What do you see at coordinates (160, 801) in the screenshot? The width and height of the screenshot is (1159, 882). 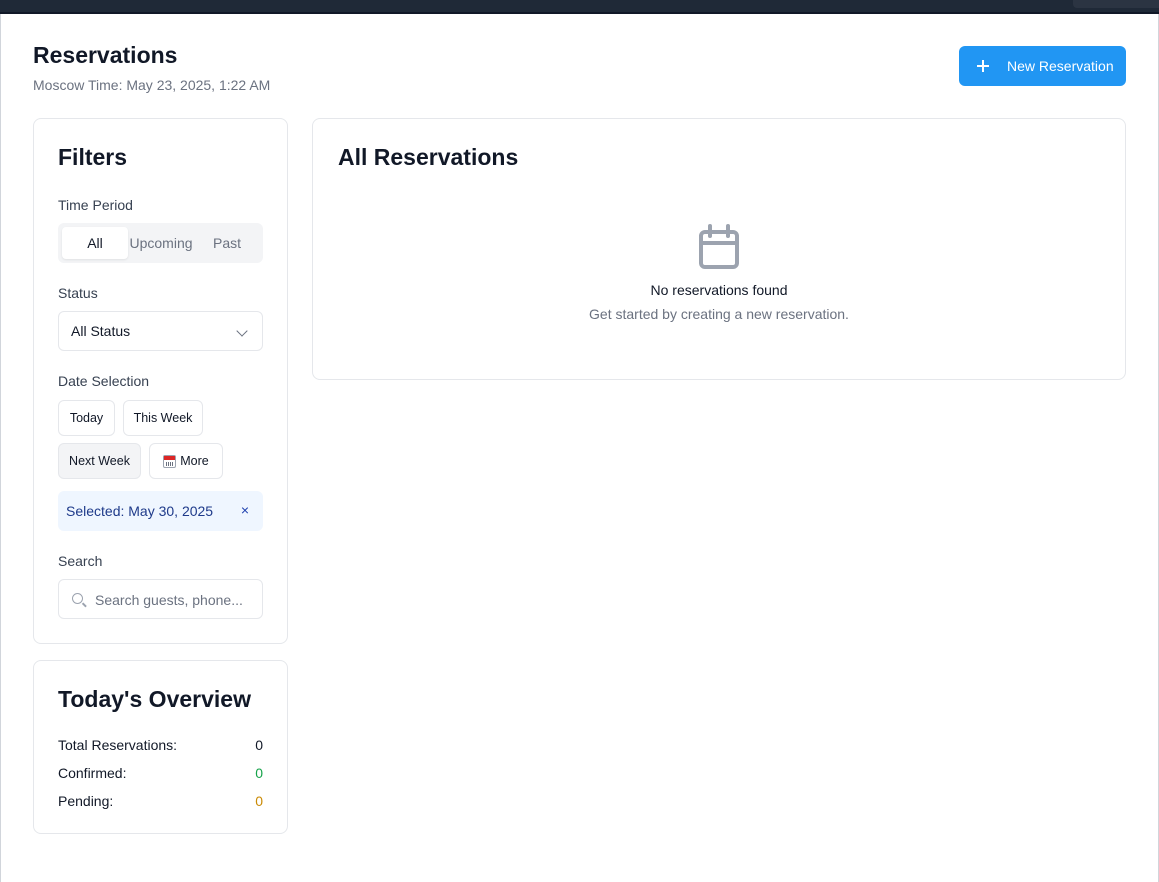 I see `overview-row-pending: Pending: 0` at bounding box center [160, 801].